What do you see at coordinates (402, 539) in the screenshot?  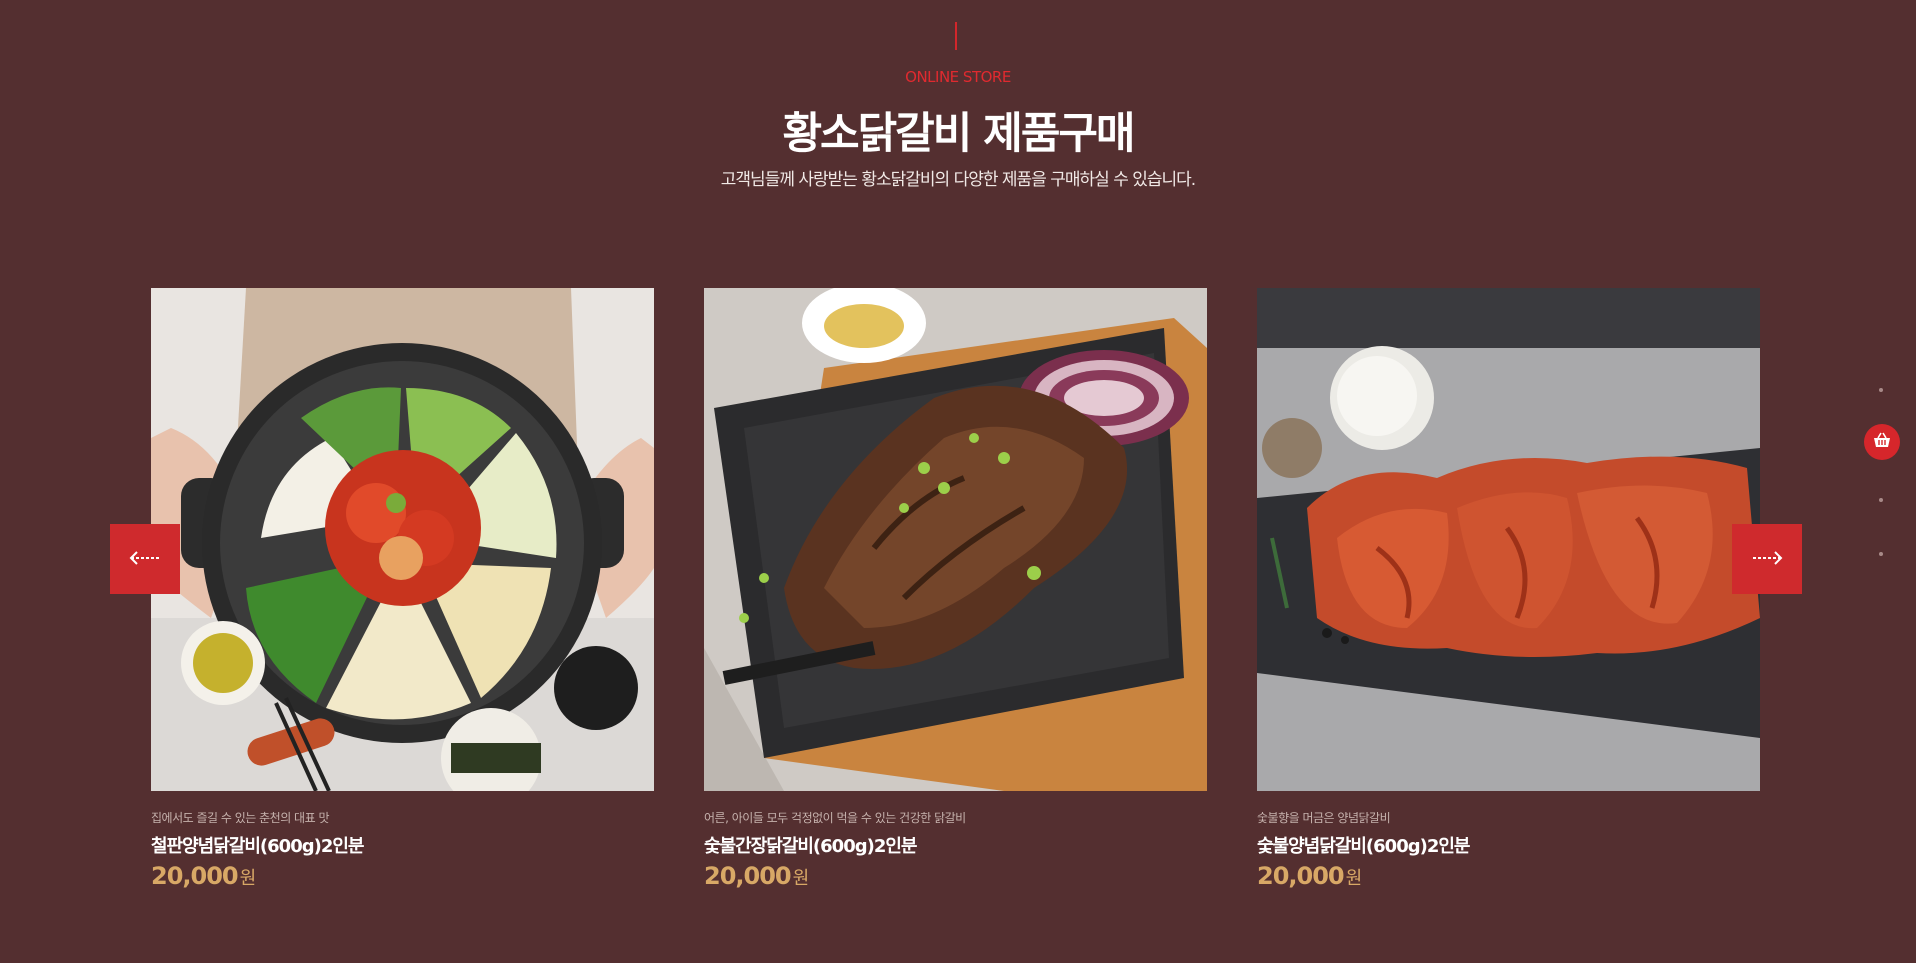 I see `product-image-iron-pan-dakgalbi` at bounding box center [402, 539].